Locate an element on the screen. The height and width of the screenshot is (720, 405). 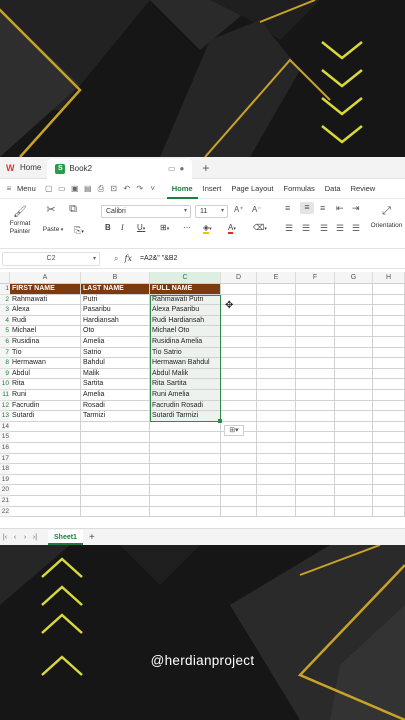
tab-review: Review is located at coordinates (363, 189).